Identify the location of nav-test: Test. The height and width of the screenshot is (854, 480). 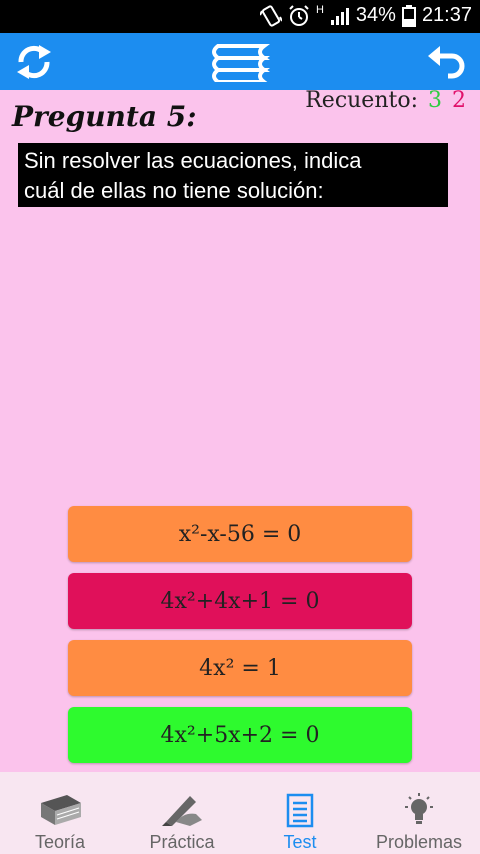
(300, 813).